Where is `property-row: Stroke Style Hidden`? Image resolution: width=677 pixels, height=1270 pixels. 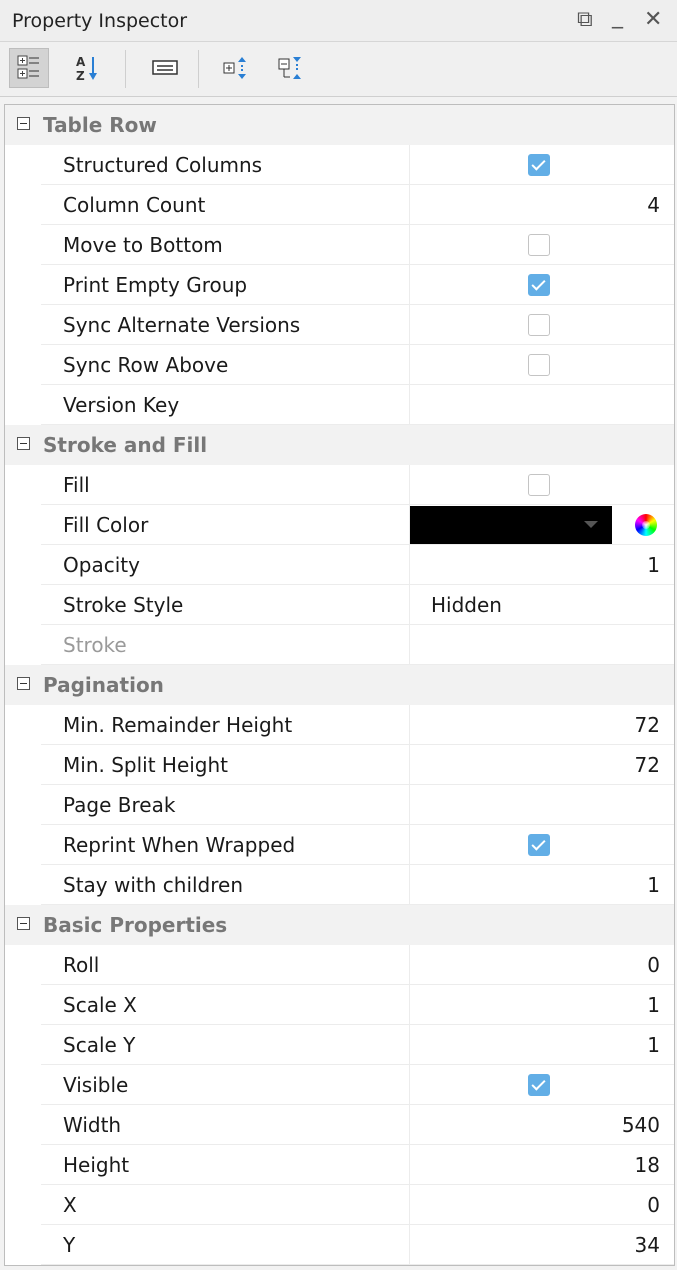 property-row: Stroke Style Hidden is located at coordinates (339, 605).